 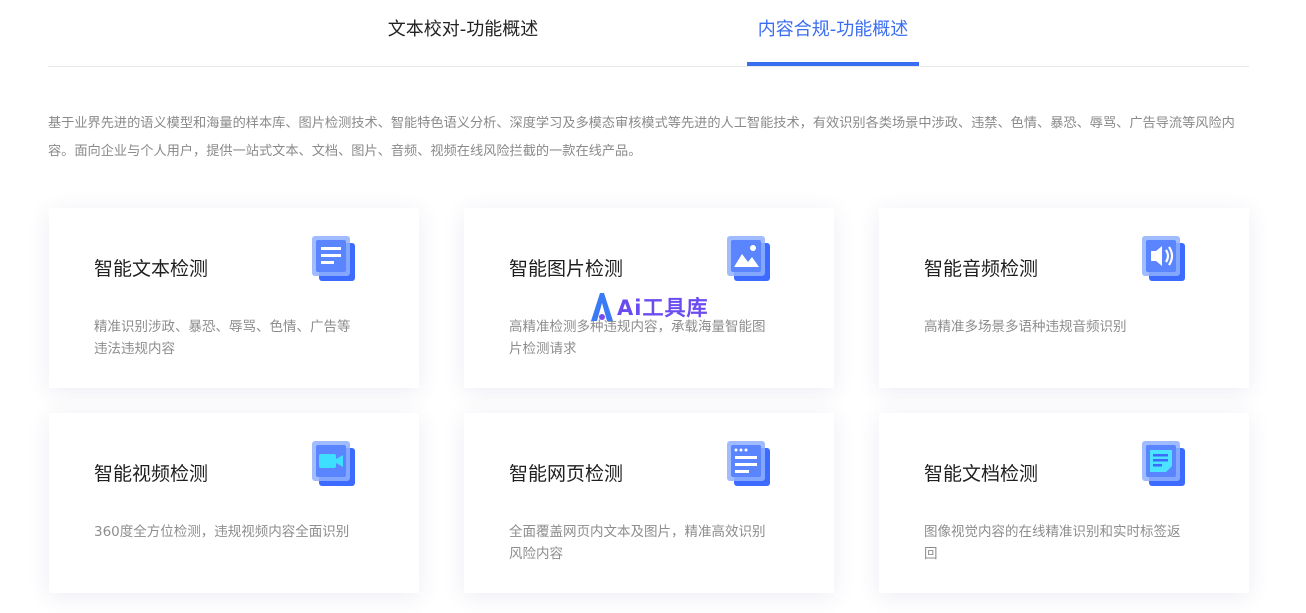 I want to click on card-title: 智能文档检测, so click(x=981, y=474).